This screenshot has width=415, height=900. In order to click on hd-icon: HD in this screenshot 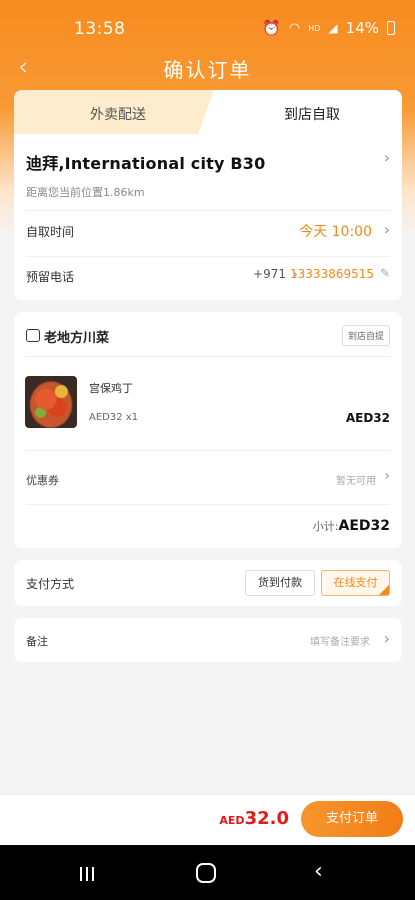, I will do `click(314, 28)`.